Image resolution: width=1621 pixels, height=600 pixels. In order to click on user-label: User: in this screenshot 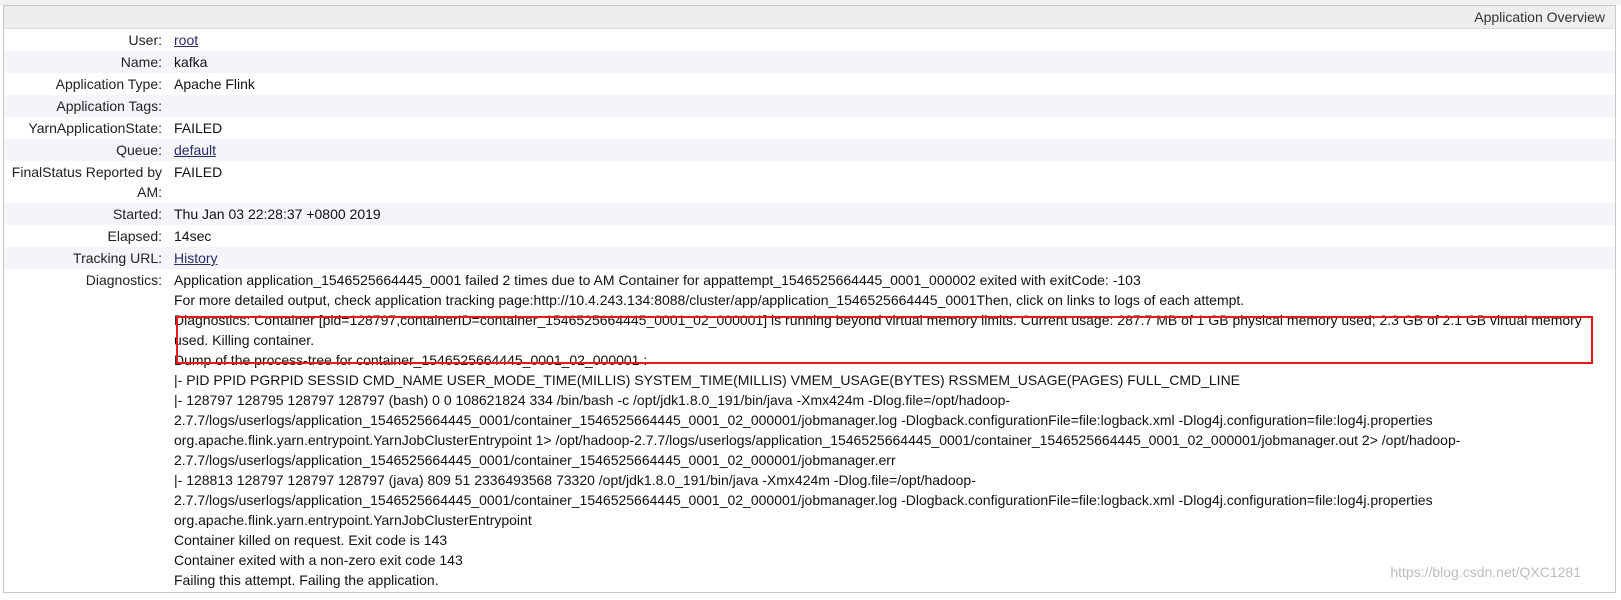, I will do `click(145, 40)`.